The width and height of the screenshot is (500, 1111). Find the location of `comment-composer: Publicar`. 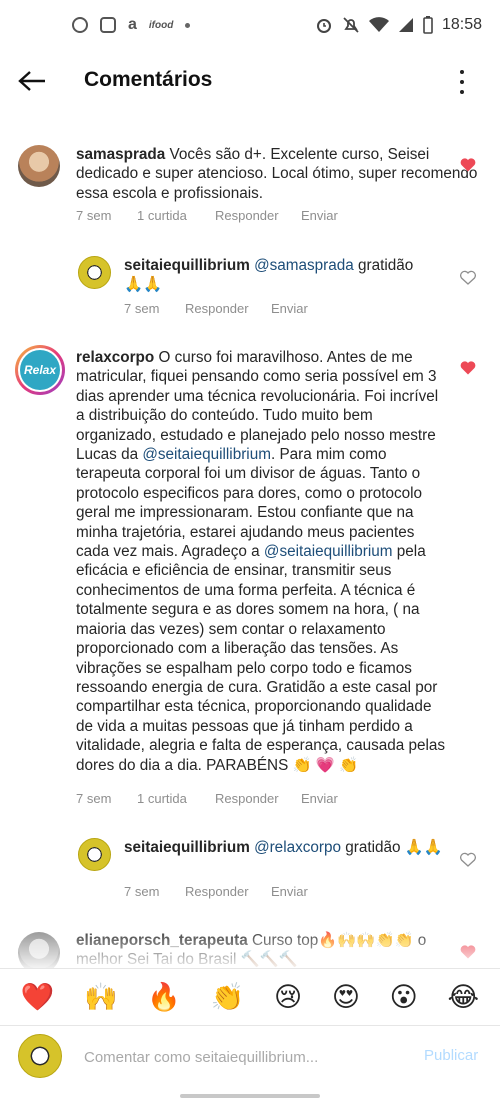

comment-composer: Publicar is located at coordinates (250, 1058).